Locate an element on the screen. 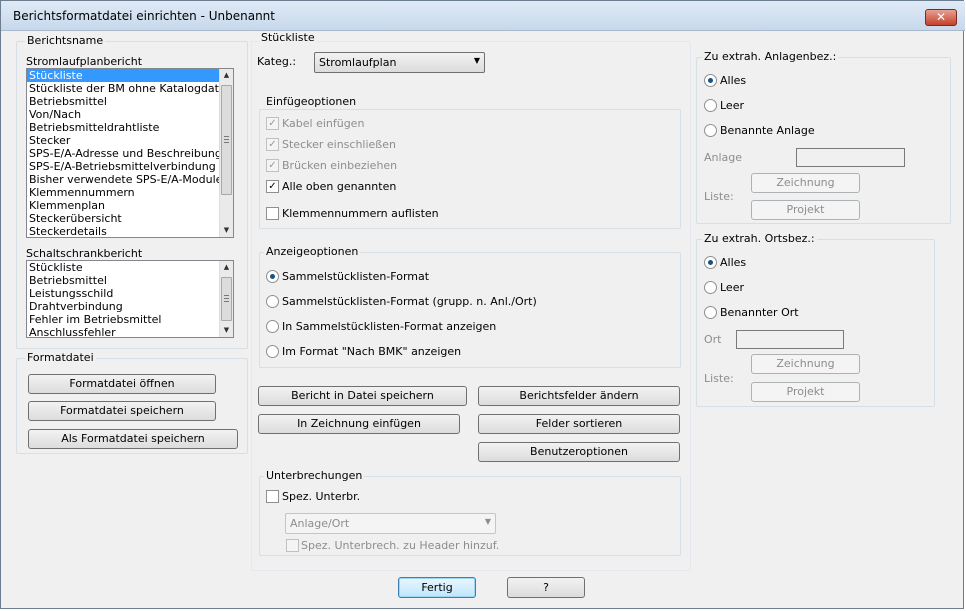 The image size is (966, 611). benannte-anlage-radio is located at coordinates (710, 130).